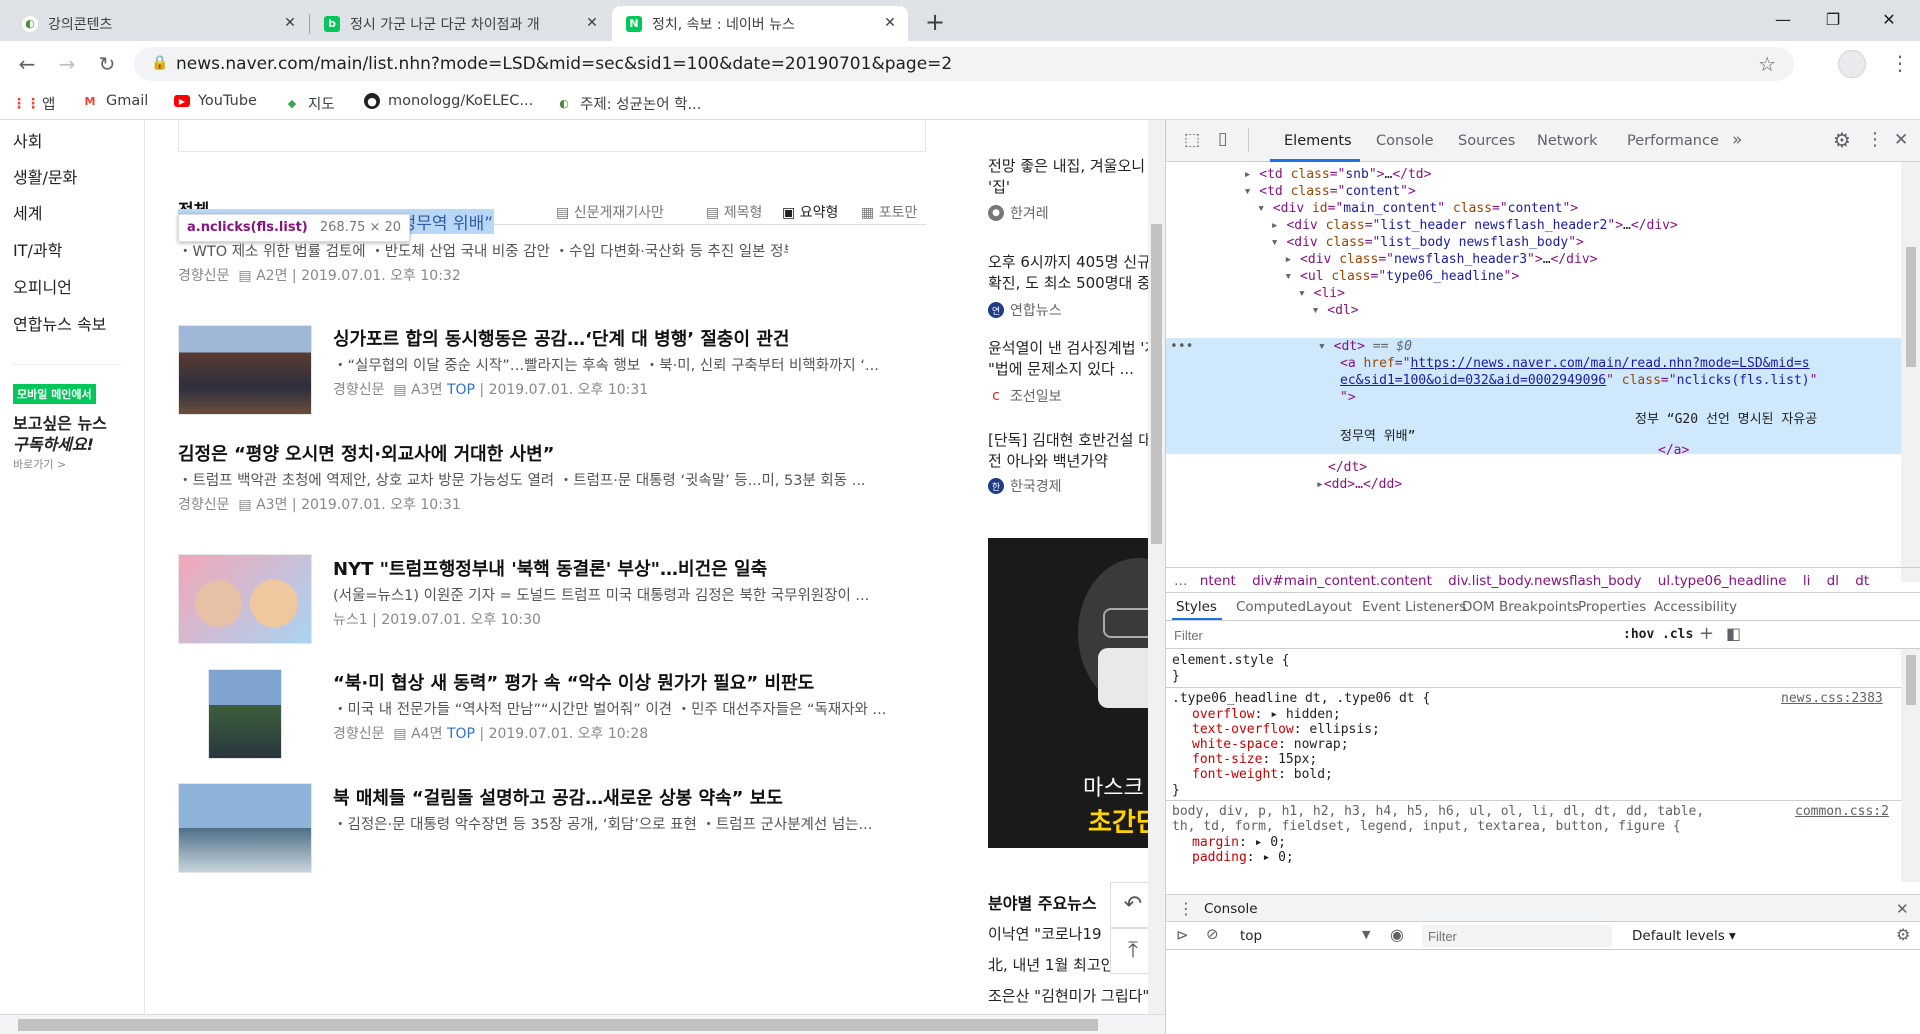 The width and height of the screenshot is (1920, 1034). Describe the element at coordinates (1902, 909) in the screenshot. I see `close-drawer-icon: ✕` at that location.